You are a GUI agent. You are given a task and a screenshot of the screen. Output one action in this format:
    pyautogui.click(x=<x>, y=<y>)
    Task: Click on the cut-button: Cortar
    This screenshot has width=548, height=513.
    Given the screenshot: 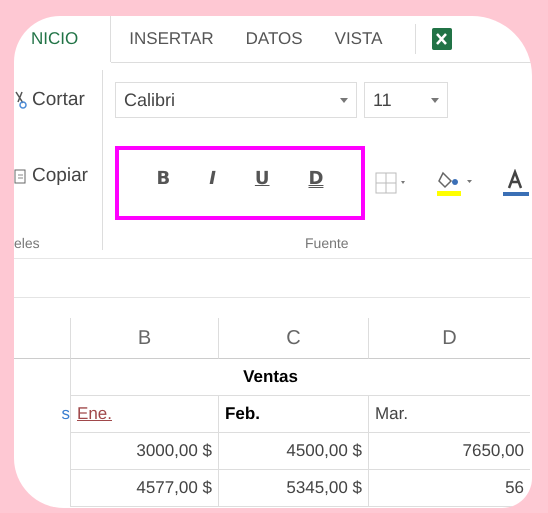 What is the action you would take?
    pyautogui.click(x=58, y=100)
    